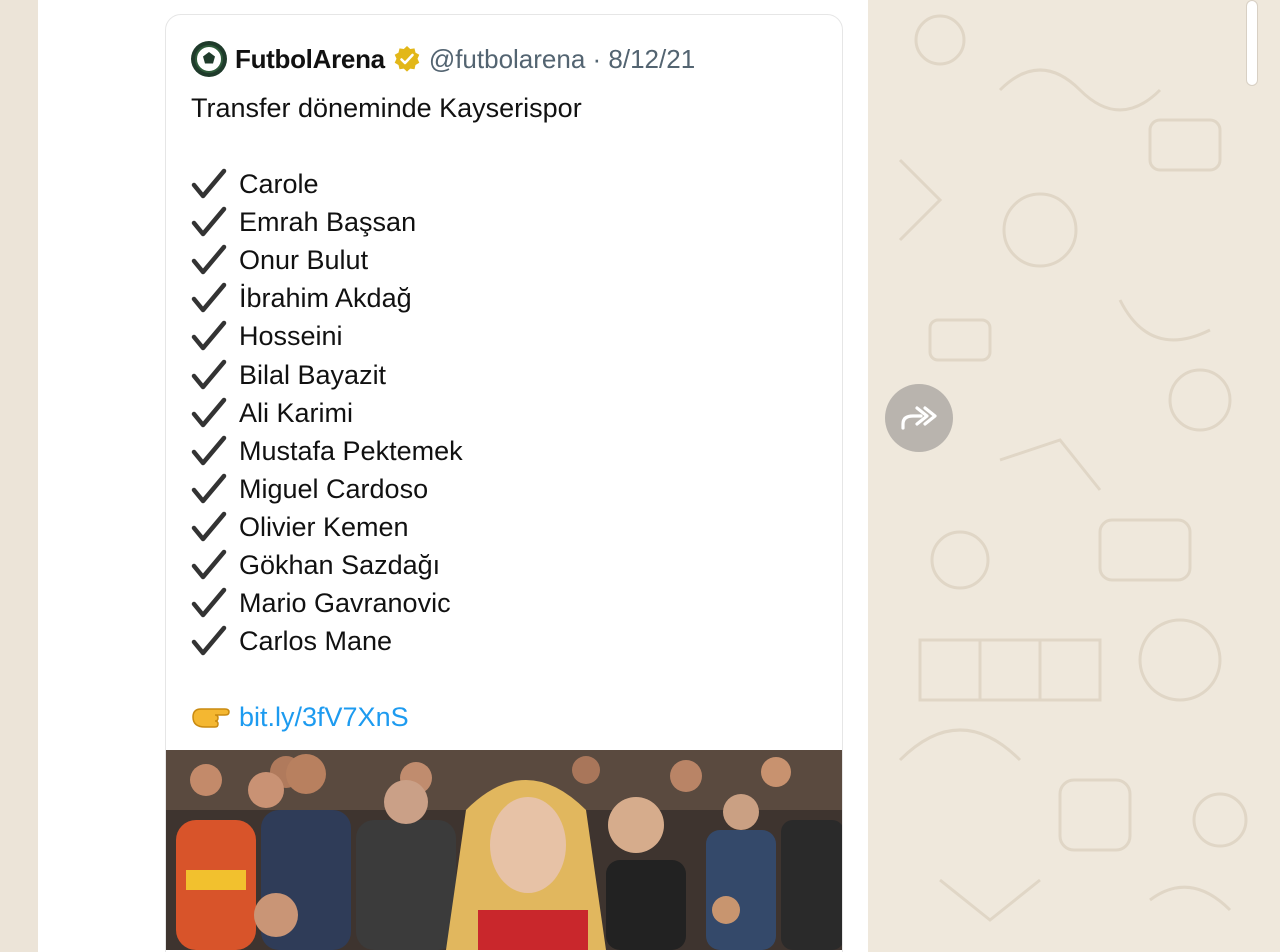 This screenshot has height=952, width=1280. What do you see at coordinates (345, 603) in the screenshot?
I see `player-name: Mario Gavranovic` at bounding box center [345, 603].